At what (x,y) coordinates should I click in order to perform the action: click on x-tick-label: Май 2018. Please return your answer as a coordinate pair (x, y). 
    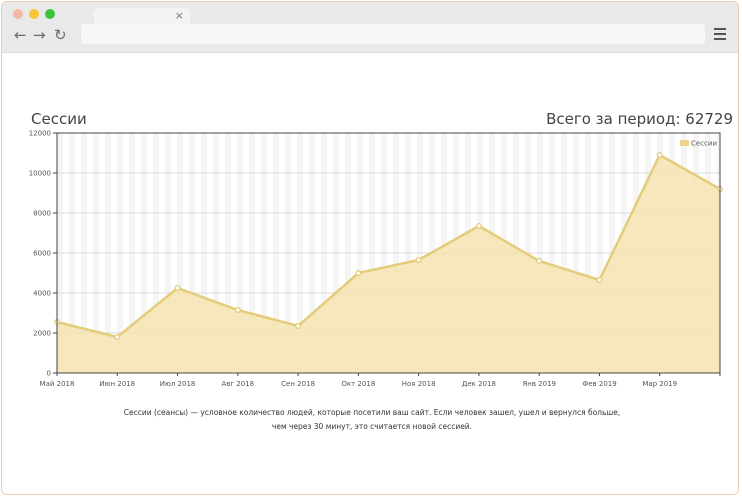
    Looking at the image, I should click on (57, 384).